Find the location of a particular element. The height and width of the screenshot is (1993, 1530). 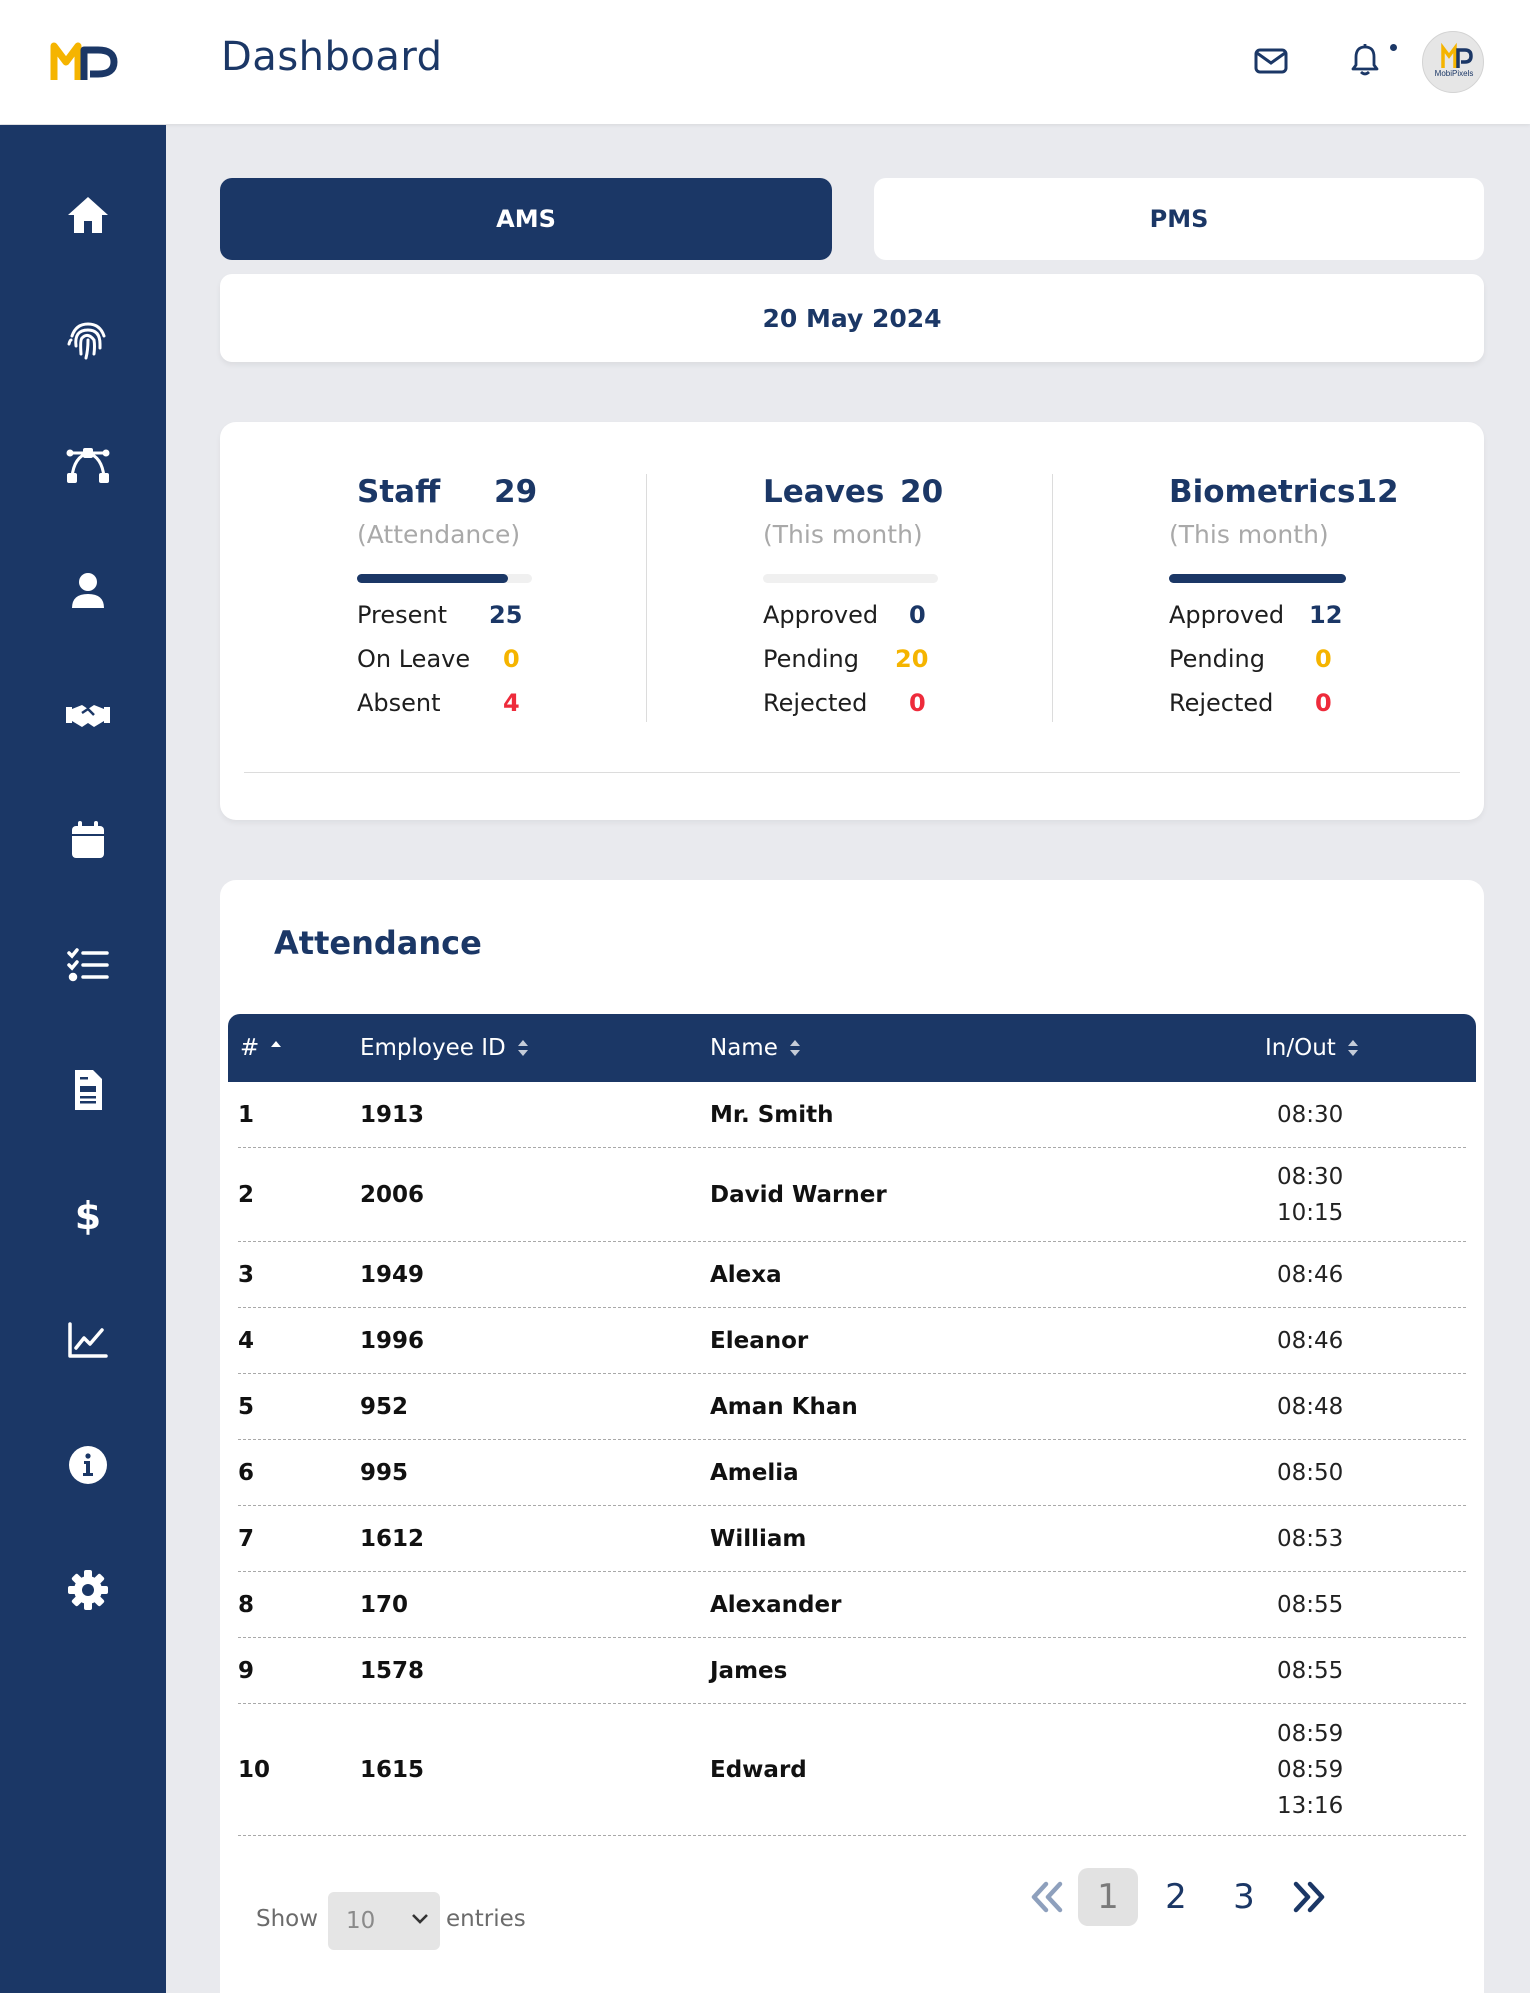

date-display: 20 May 2024 is located at coordinates (852, 318).